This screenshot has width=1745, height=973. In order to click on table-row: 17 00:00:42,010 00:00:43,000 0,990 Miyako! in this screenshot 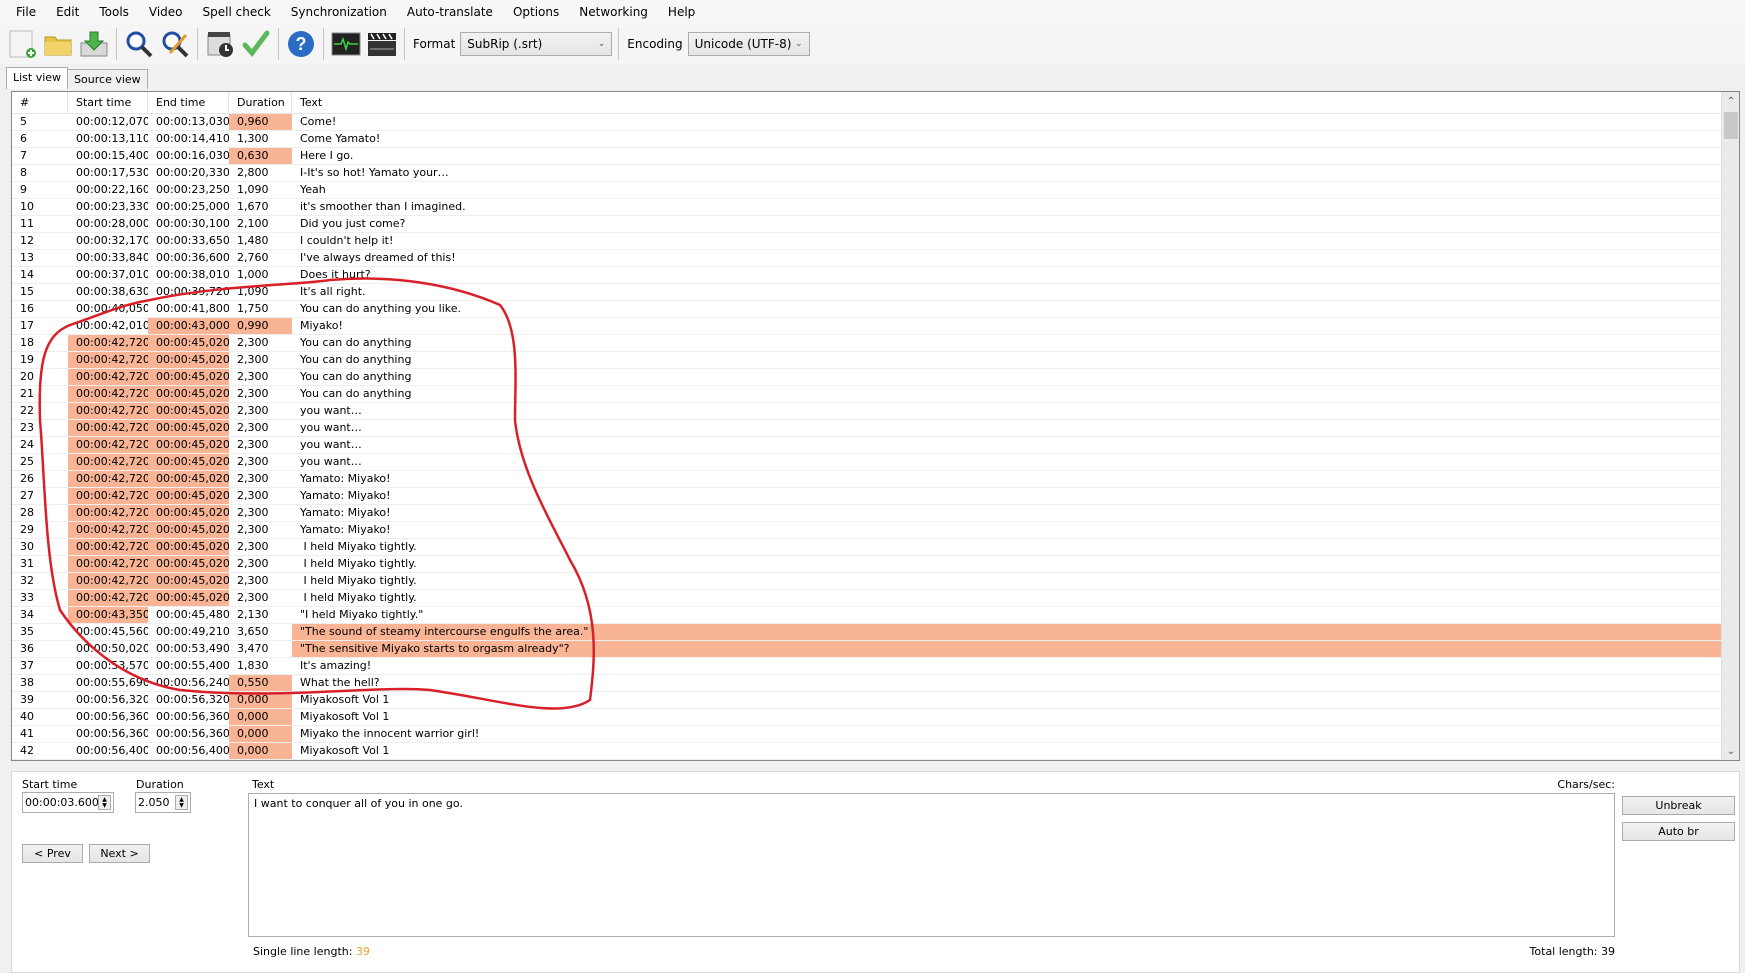, I will do `click(867, 326)`.